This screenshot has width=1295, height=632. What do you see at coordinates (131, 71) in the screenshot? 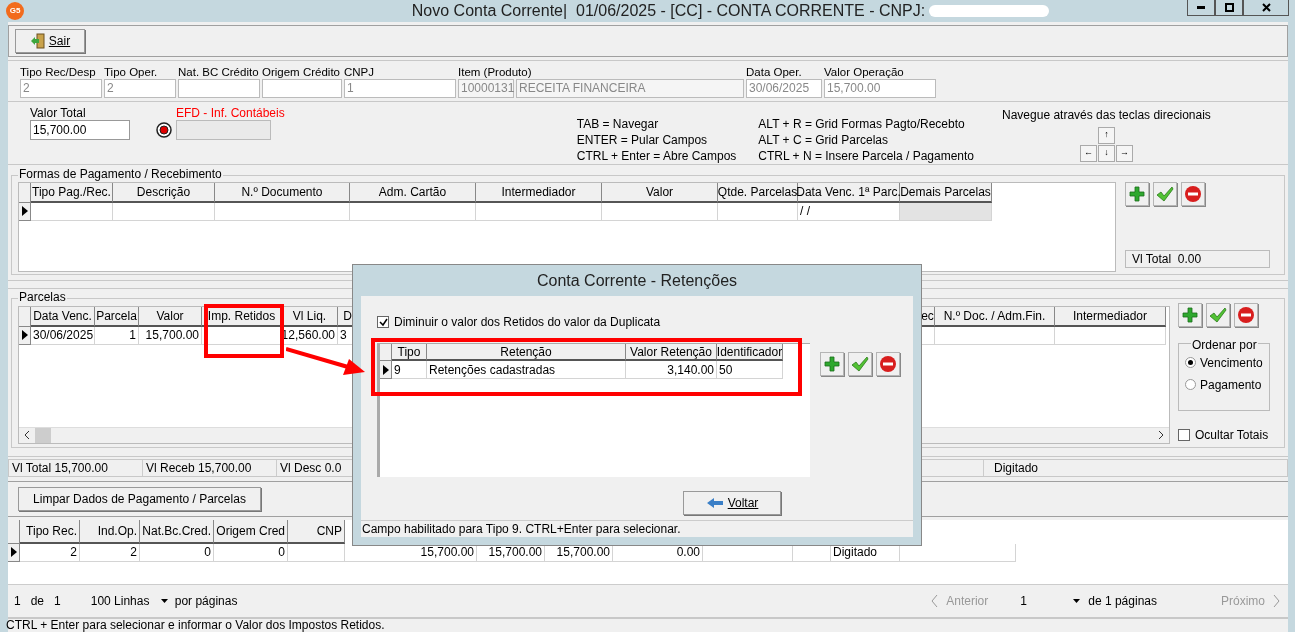
I see `field-label: Tipo Oper.` at bounding box center [131, 71].